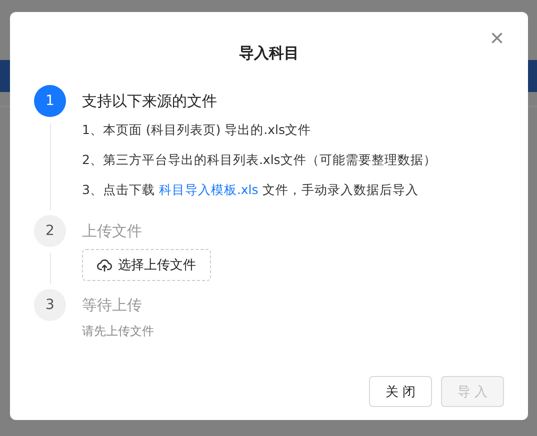 The width and height of the screenshot is (537, 436). Describe the element at coordinates (50, 231) in the screenshot. I see `step-number: 2` at that location.